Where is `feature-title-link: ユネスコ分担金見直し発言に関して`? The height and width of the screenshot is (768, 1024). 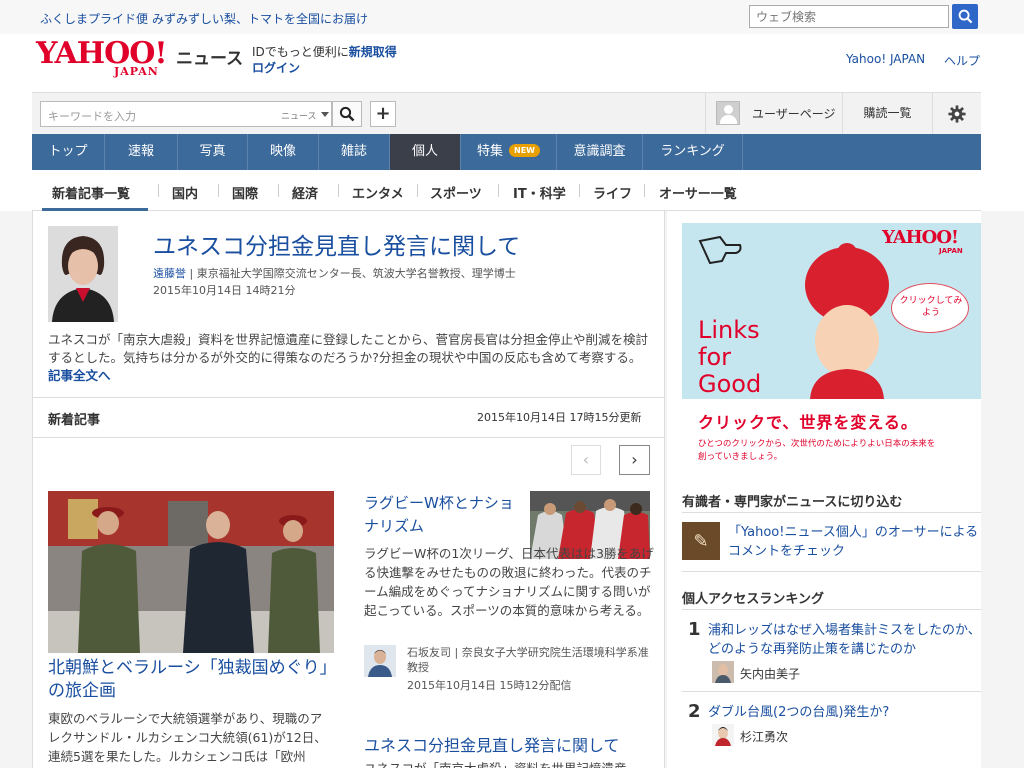 feature-title-link: ユネスコ分担金見直し発言に関して is located at coordinates (336, 244).